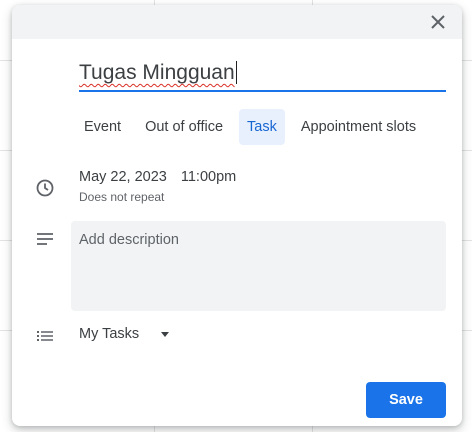 Image resolution: width=472 pixels, height=432 pixels. I want to click on dialog-header, so click(237, 22).